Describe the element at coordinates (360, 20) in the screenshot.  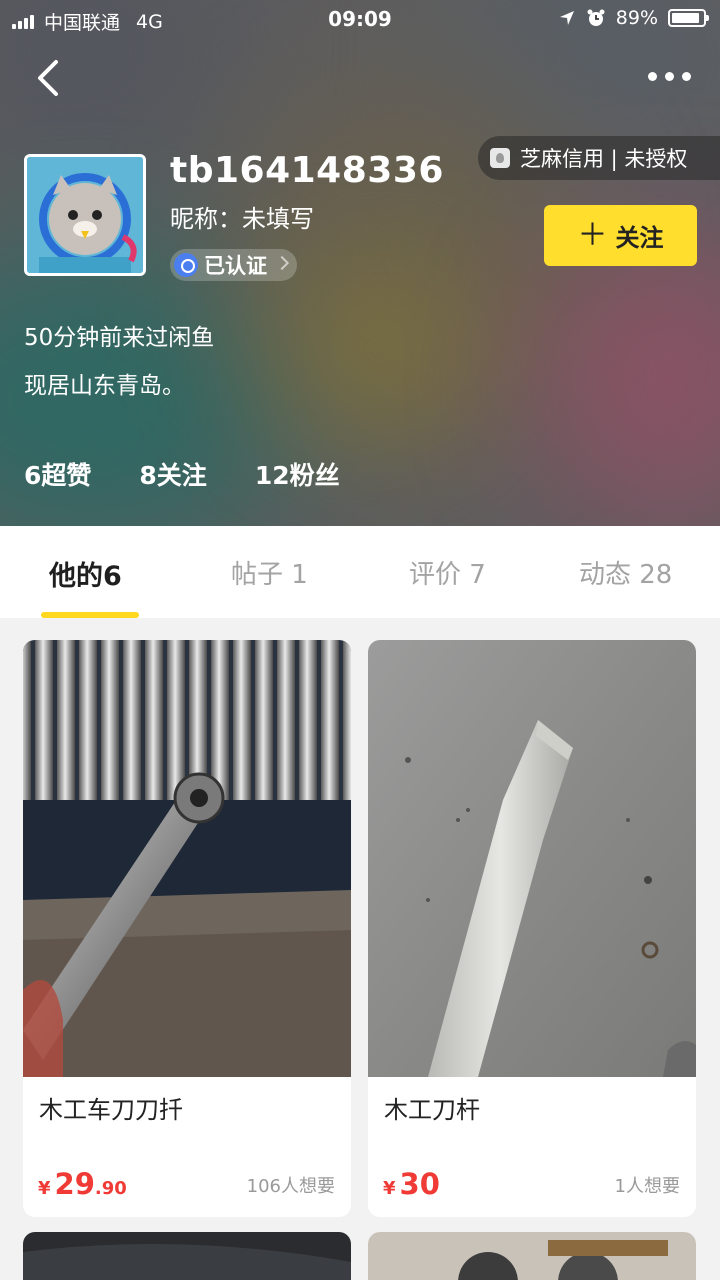
I see `status-bar: 中国联通 4G 09:09 89%` at that location.